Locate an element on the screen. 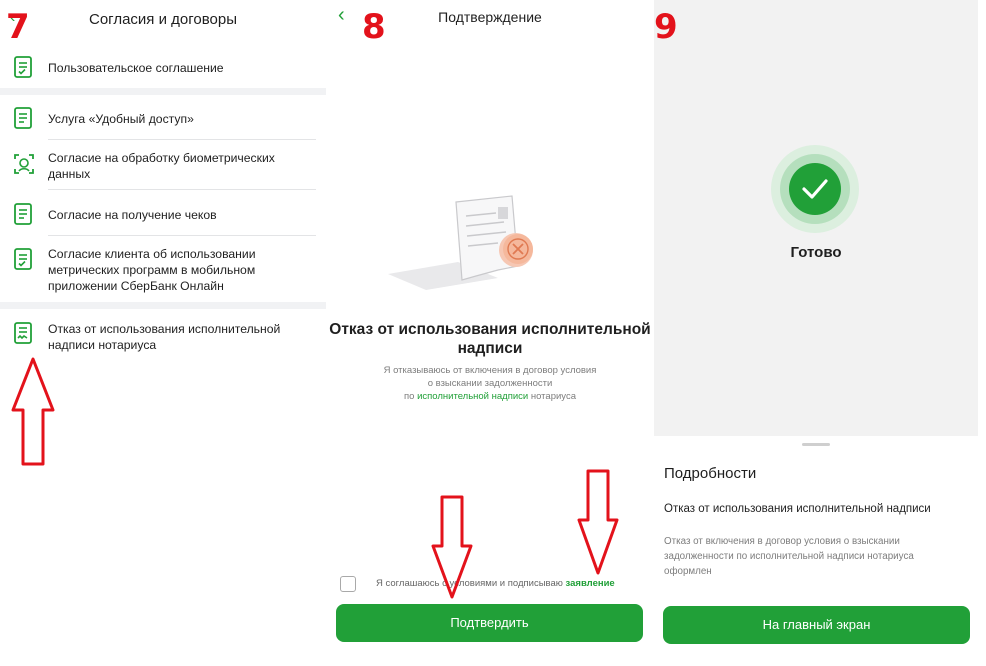  signed-document-icon is located at coordinates (23, 333).